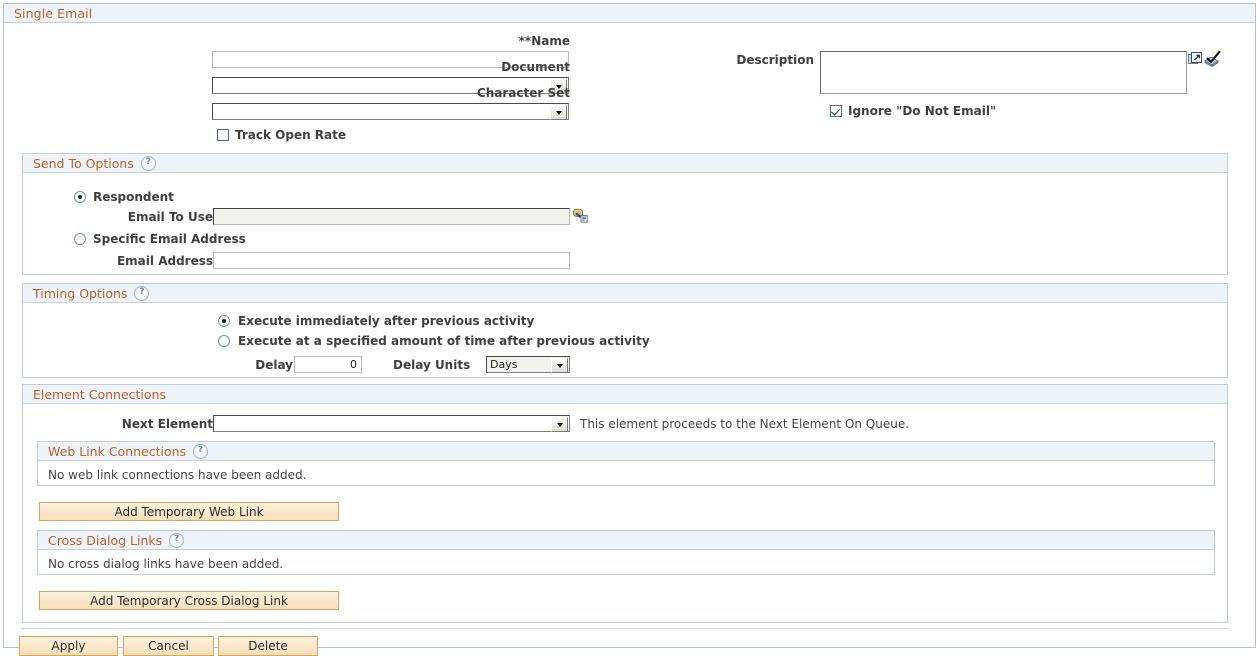 Image resolution: width=1259 pixels, height=656 pixels. I want to click on element-connections-title: Element Connections, so click(99, 394).